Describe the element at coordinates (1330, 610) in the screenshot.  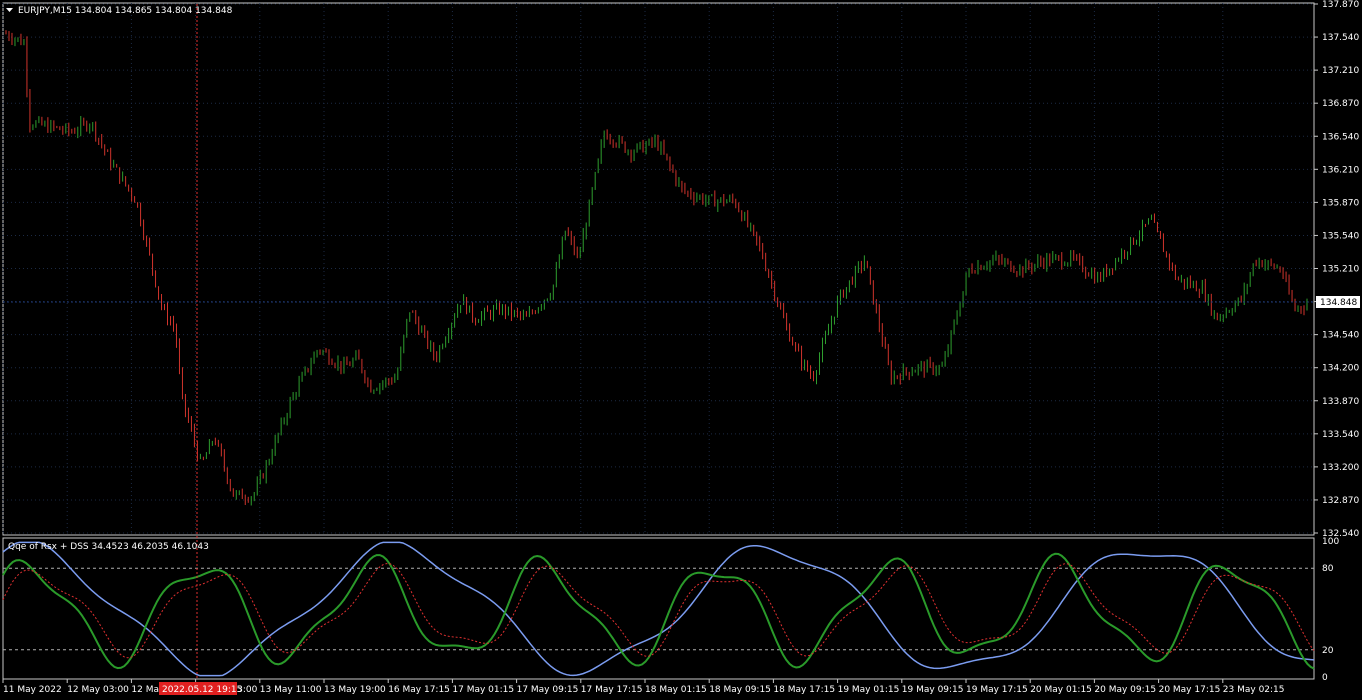
I see `indicator-axis: 100 80 20 0` at that location.